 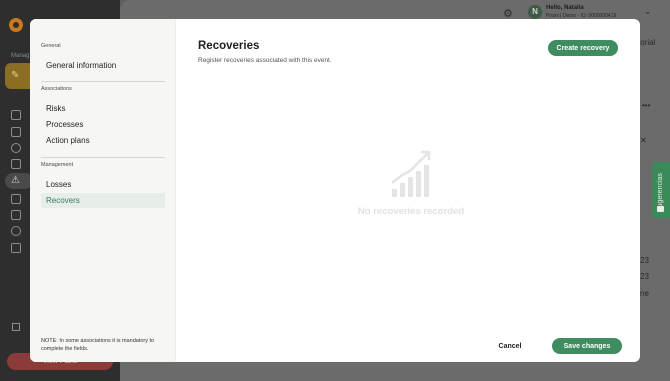 What do you see at coordinates (16, 132) in the screenshot?
I see `list-icon` at bounding box center [16, 132].